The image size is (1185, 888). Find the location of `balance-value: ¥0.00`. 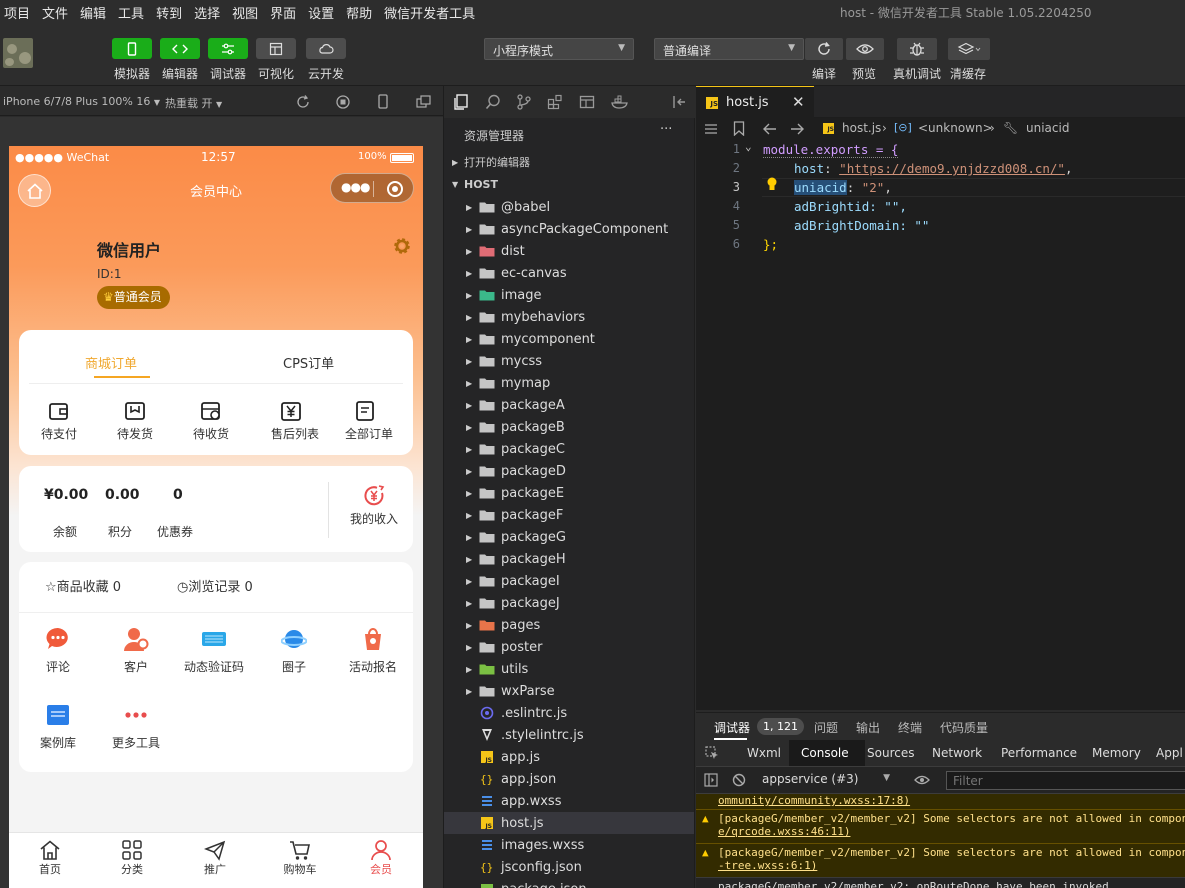

balance-value: ¥0.00 is located at coordinates (66, 495).